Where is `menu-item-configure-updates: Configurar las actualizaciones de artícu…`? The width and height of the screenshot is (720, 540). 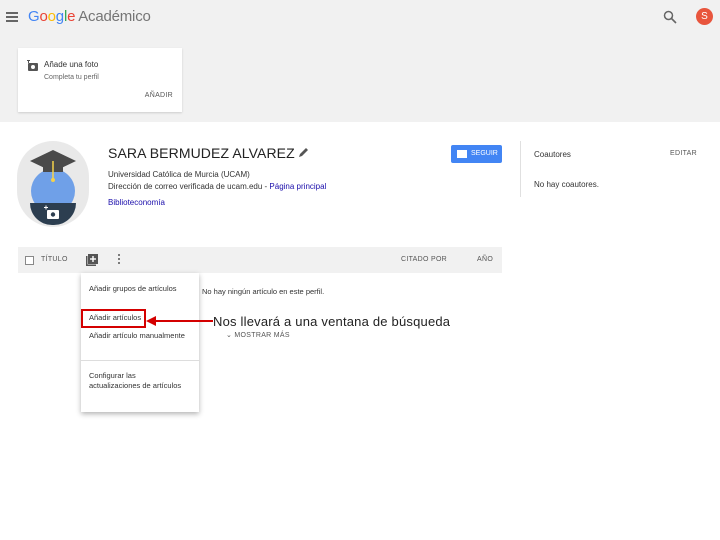 menu-item-configure-updates: Configurar las actualizaciones de artícu… is located at coordinates (139, 381).